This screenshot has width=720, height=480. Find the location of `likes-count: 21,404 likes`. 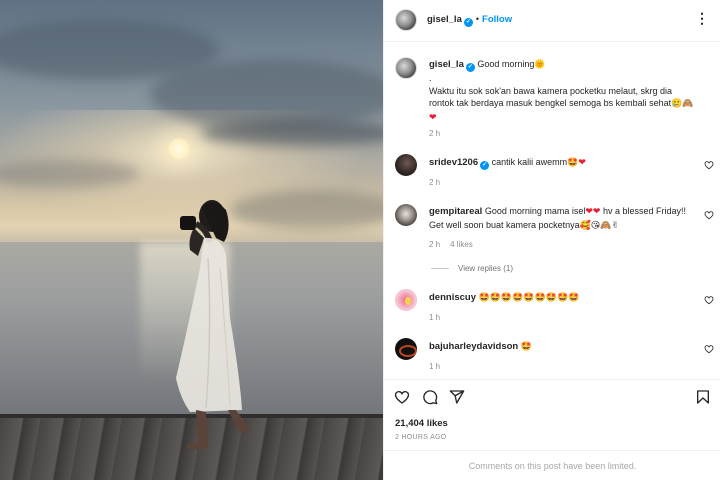

likes-count: 21,404 likes is located at coordinates (421, 423).